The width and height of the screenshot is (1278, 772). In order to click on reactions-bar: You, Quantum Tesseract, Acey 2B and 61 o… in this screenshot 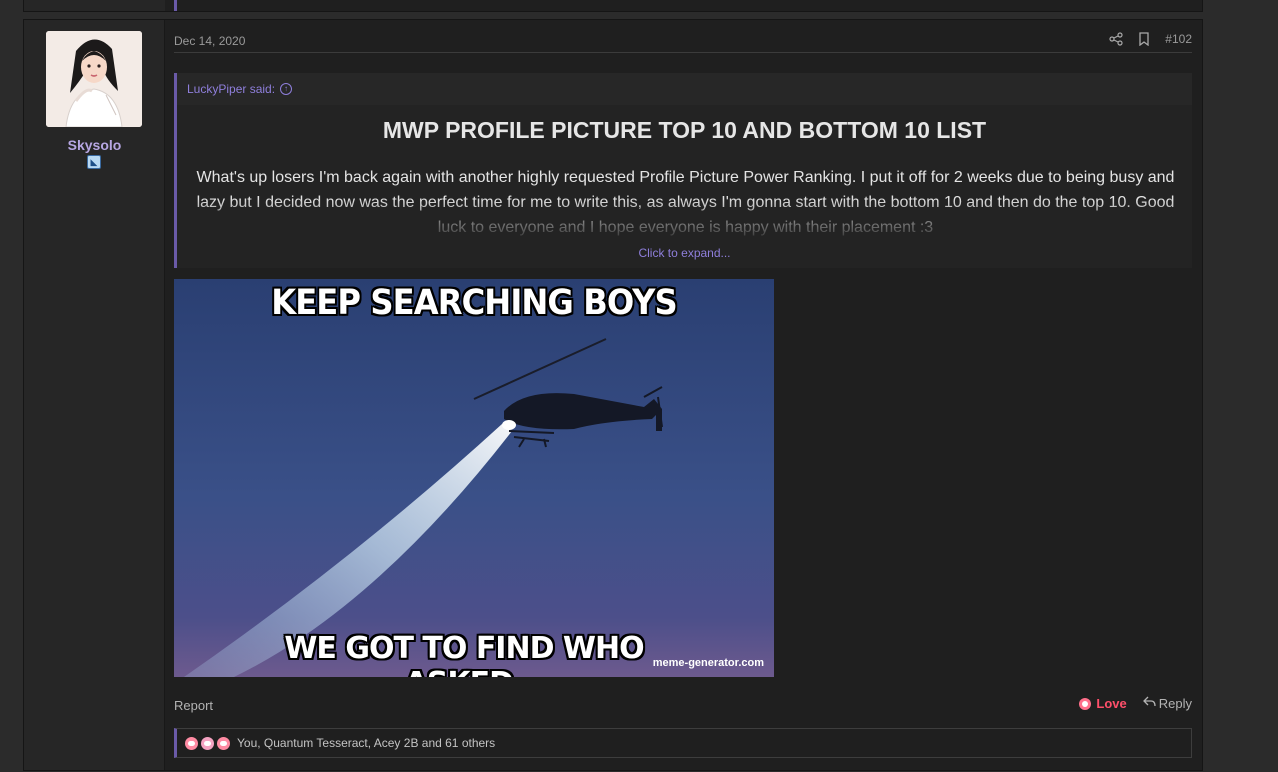, I will do `click(683, 743)`.